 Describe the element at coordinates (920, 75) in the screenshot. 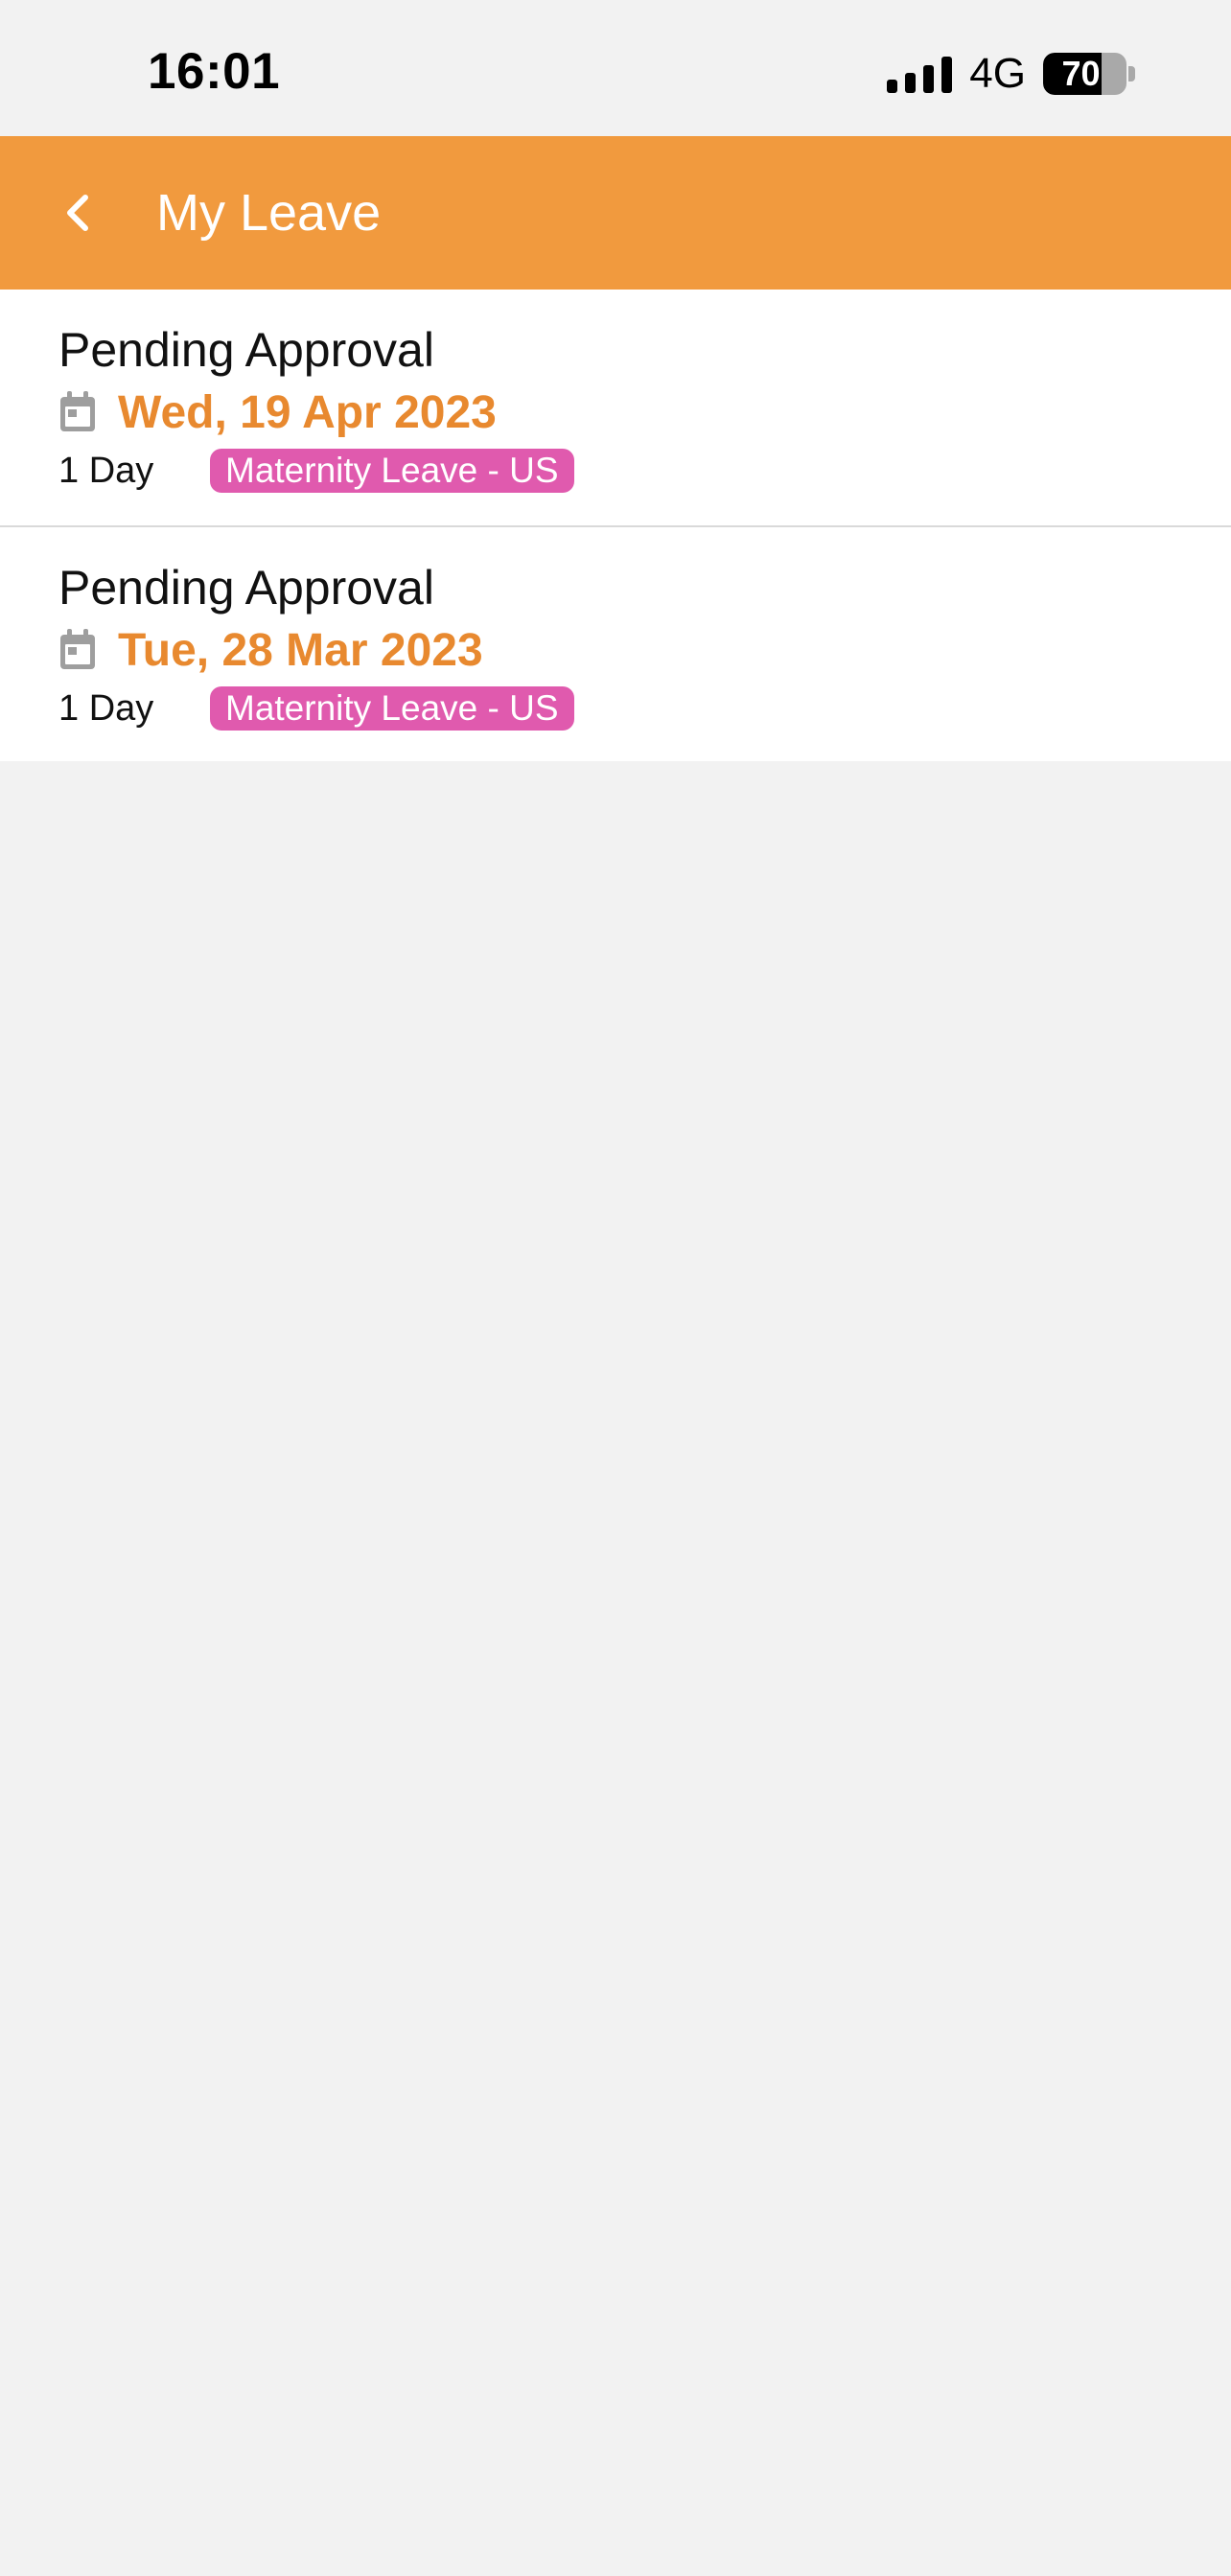

I see `cellular-signal-icon` at that location.